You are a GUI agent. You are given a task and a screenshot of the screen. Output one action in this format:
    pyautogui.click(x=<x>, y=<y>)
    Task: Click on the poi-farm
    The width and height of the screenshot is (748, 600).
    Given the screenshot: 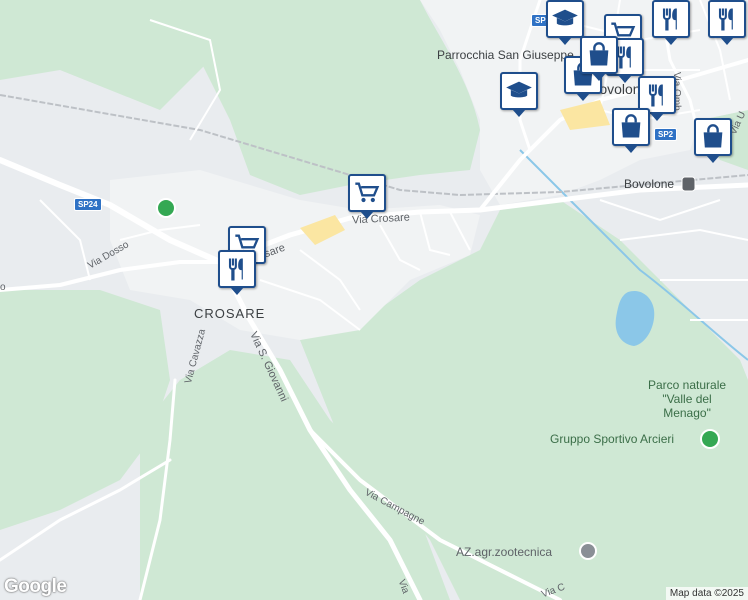 What is the action you would take?
    pyautogui.click(x=588, y=551)
    